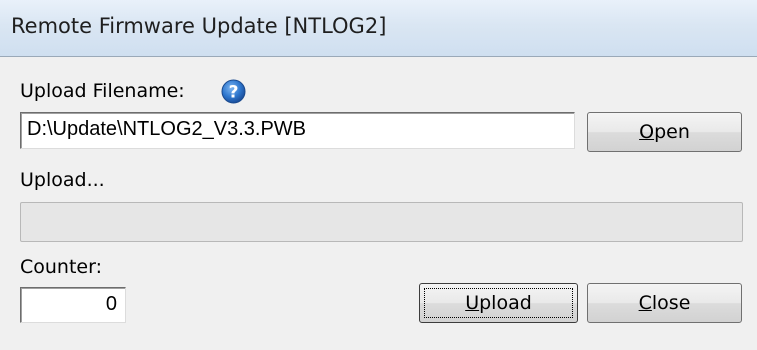  I want to click on upload-filename-input: D:\Update\NTLOG2_V3.3.PWB, so click(297, 130).